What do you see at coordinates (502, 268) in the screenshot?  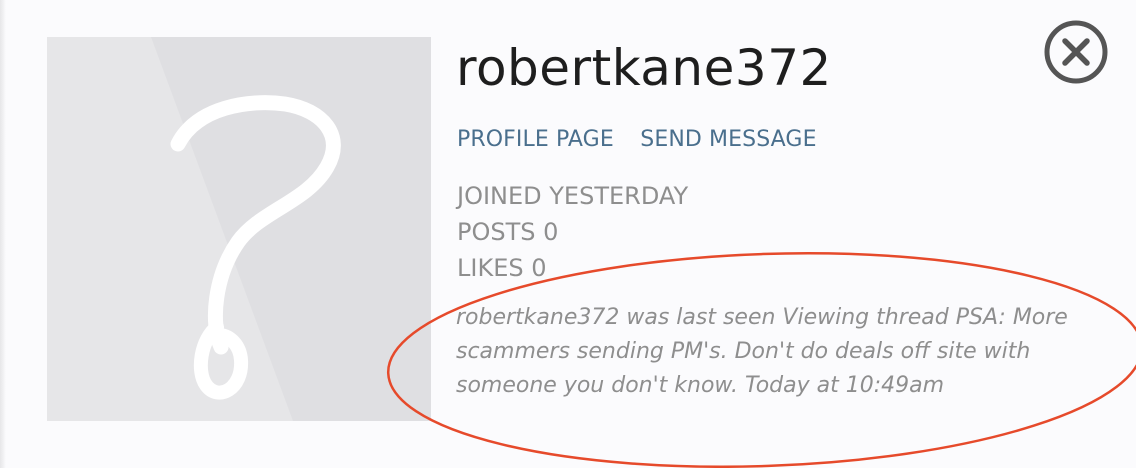 I see `likes-stat: LIKES 0` at bounding box center [502, 268].